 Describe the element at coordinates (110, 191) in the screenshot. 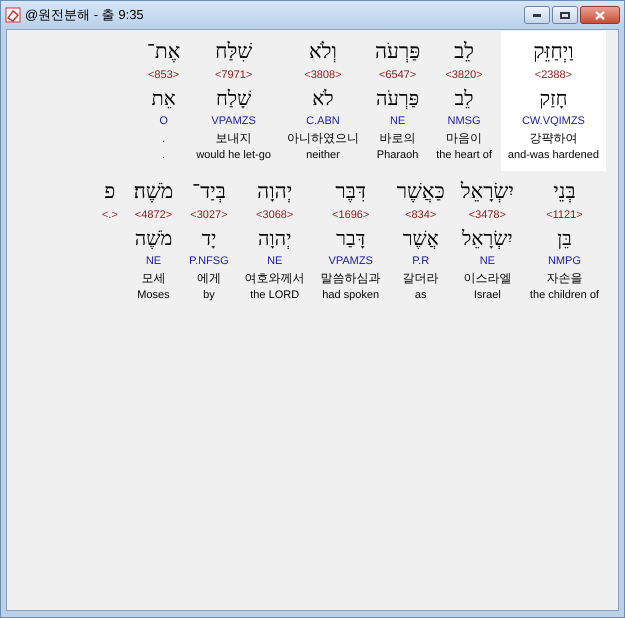

I see `hebrew-word: פ` at that location.